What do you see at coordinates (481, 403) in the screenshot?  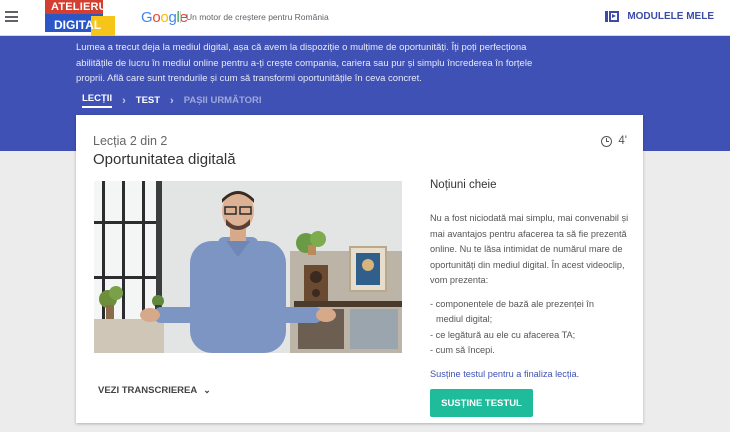 I see `take-test-button: SUSȚINE TESTUL` at bounding box center [481, 403].